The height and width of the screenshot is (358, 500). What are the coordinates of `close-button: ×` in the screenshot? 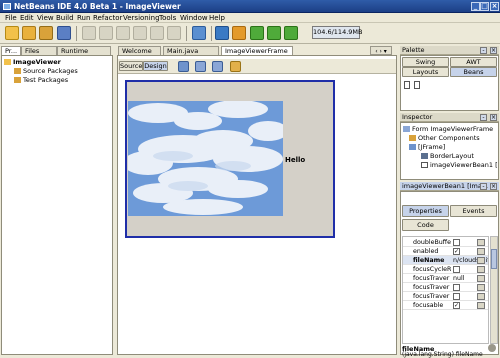 It's located at (494, 6).